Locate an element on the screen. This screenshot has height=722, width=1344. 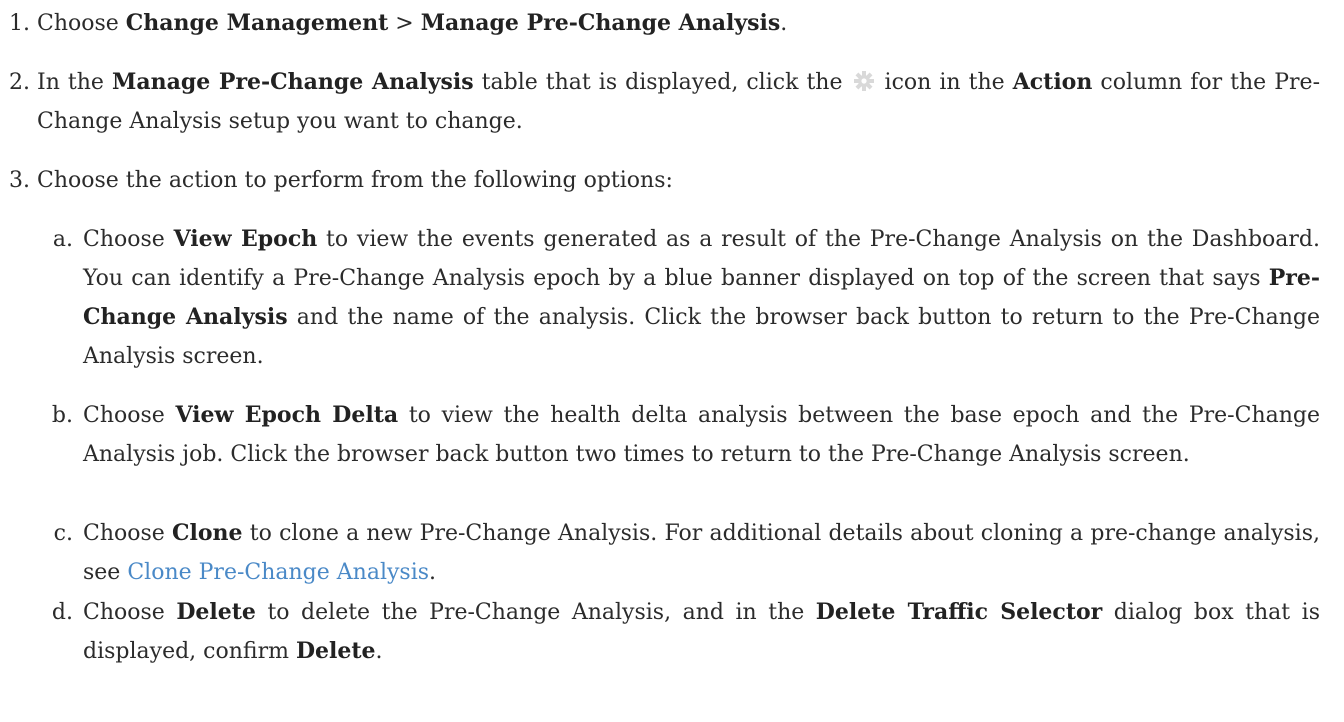
confirm-delete-label: Delete is located at coordinates (335, 651).